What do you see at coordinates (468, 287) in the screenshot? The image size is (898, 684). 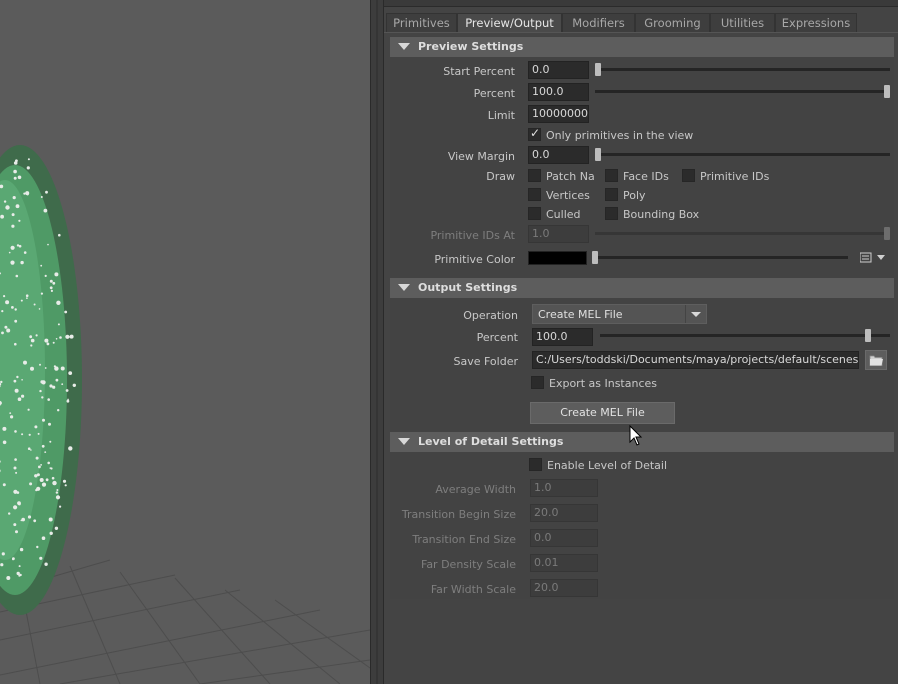 I see `section-title: Output Settings` at bounding box center [468, 287].